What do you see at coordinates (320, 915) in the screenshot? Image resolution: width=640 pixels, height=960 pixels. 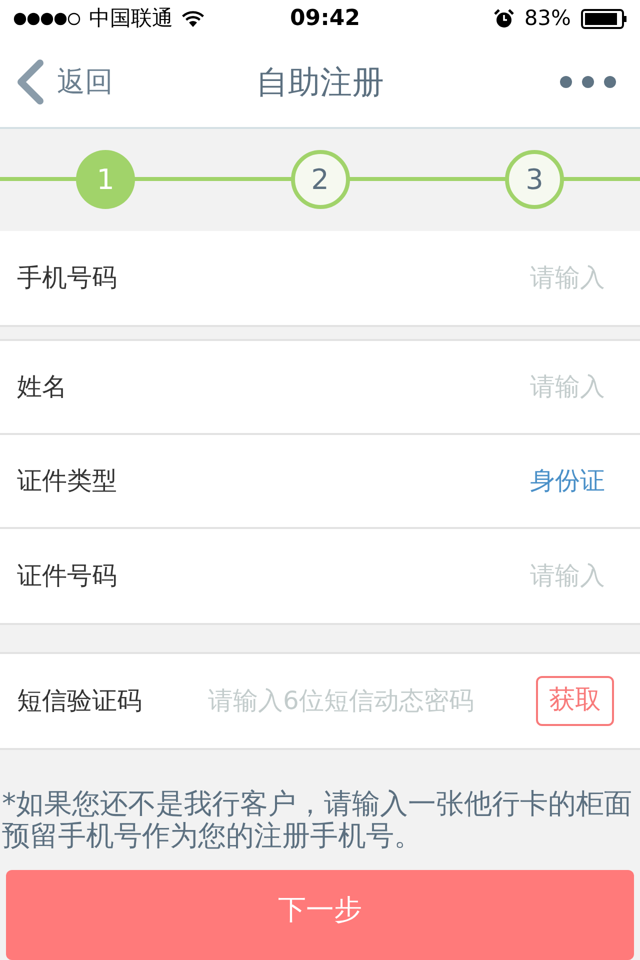 I see `next-button: 下一步` at bounding box center [320, 915].